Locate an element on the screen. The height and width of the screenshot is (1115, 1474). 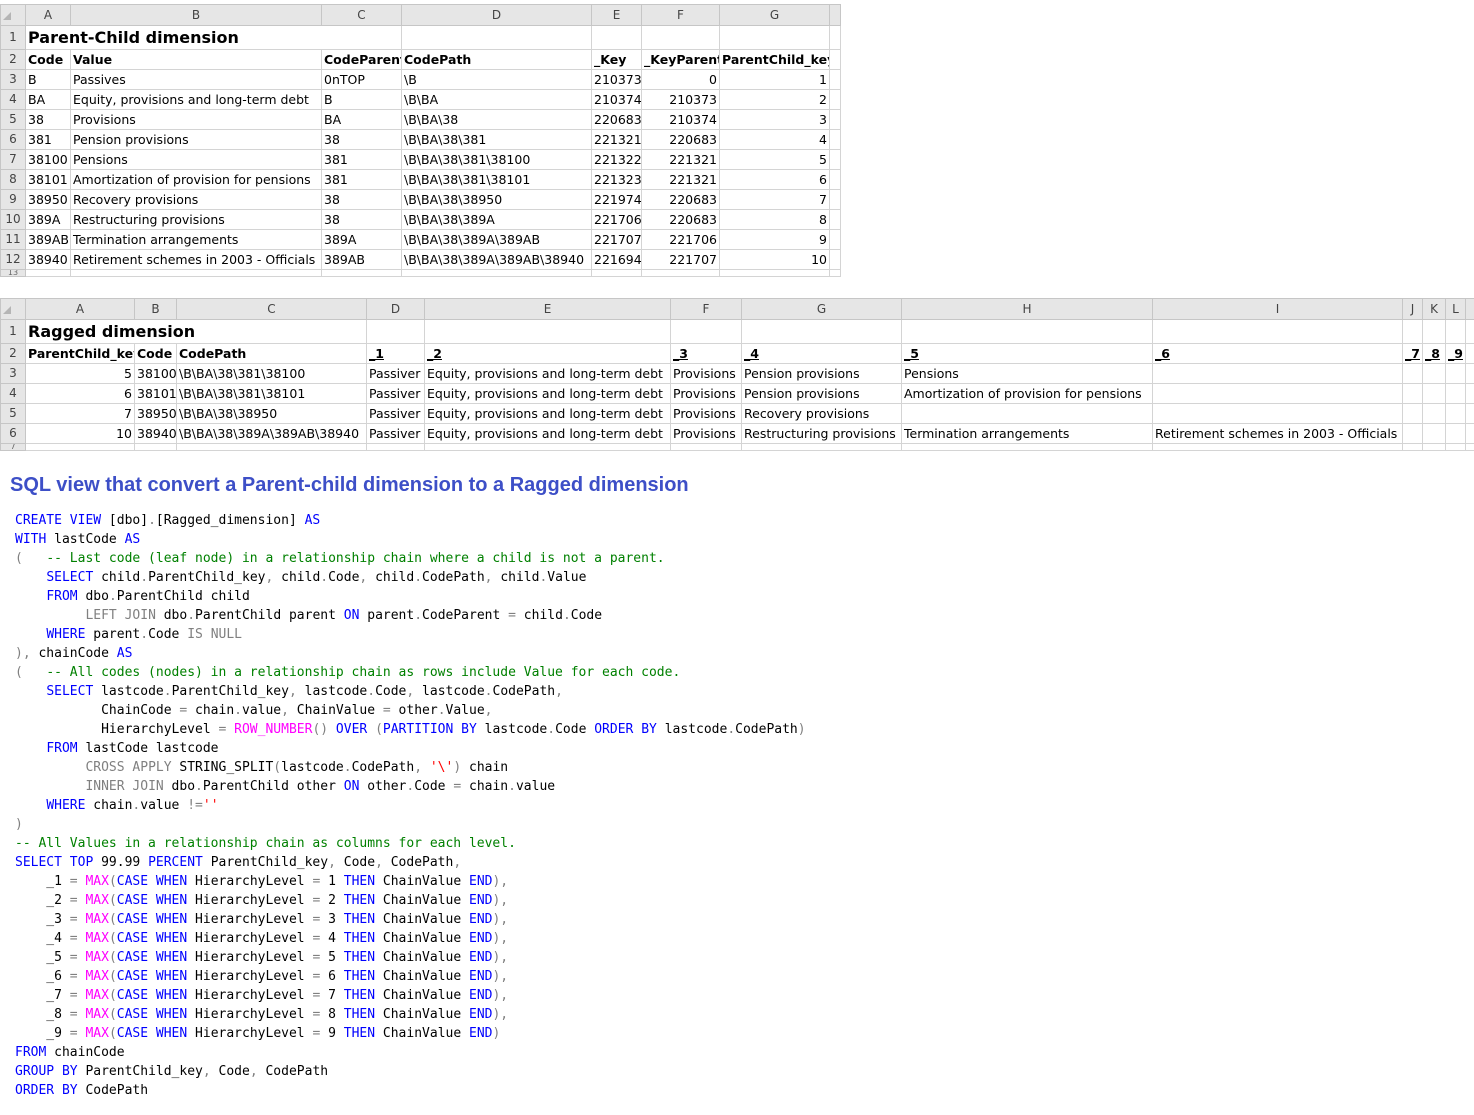
cell: 4 is located at coordinates (774, 139).